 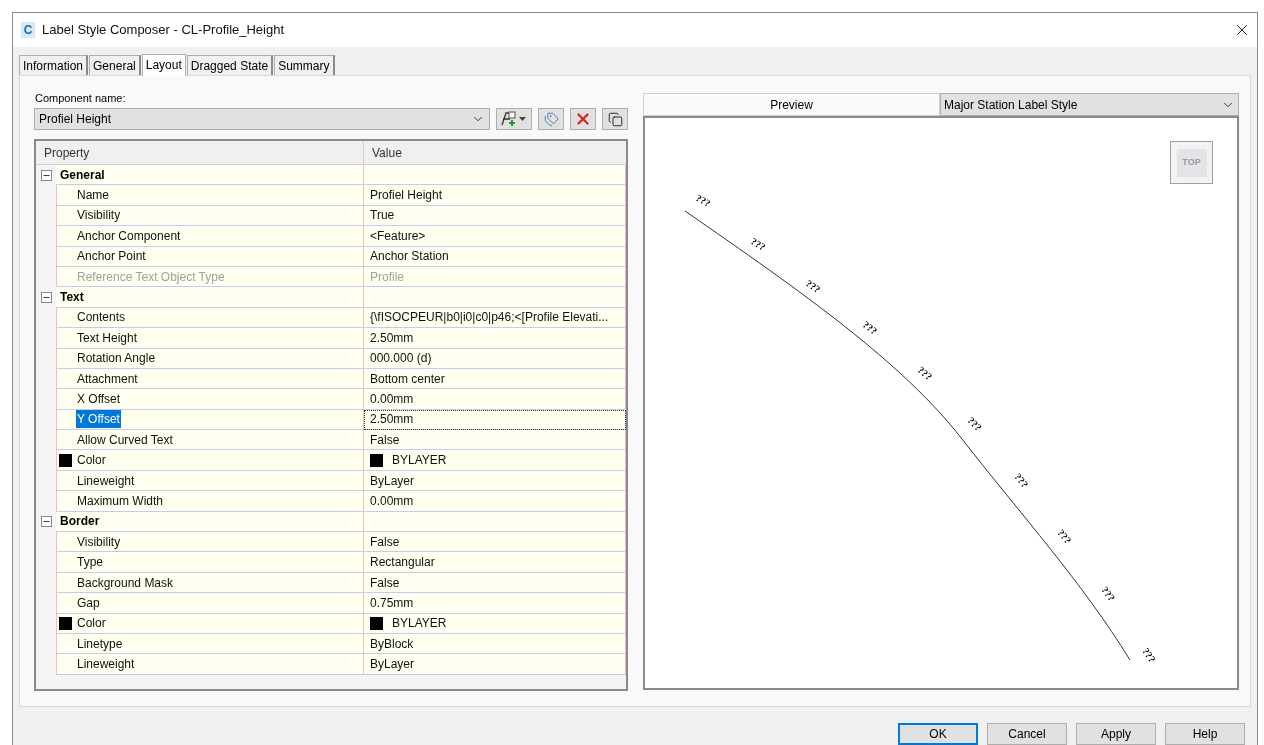 What do you see at coordinates (107, 378) in the screenshot?
I see `property-name: Attachment` at bounding box center [107, 378].